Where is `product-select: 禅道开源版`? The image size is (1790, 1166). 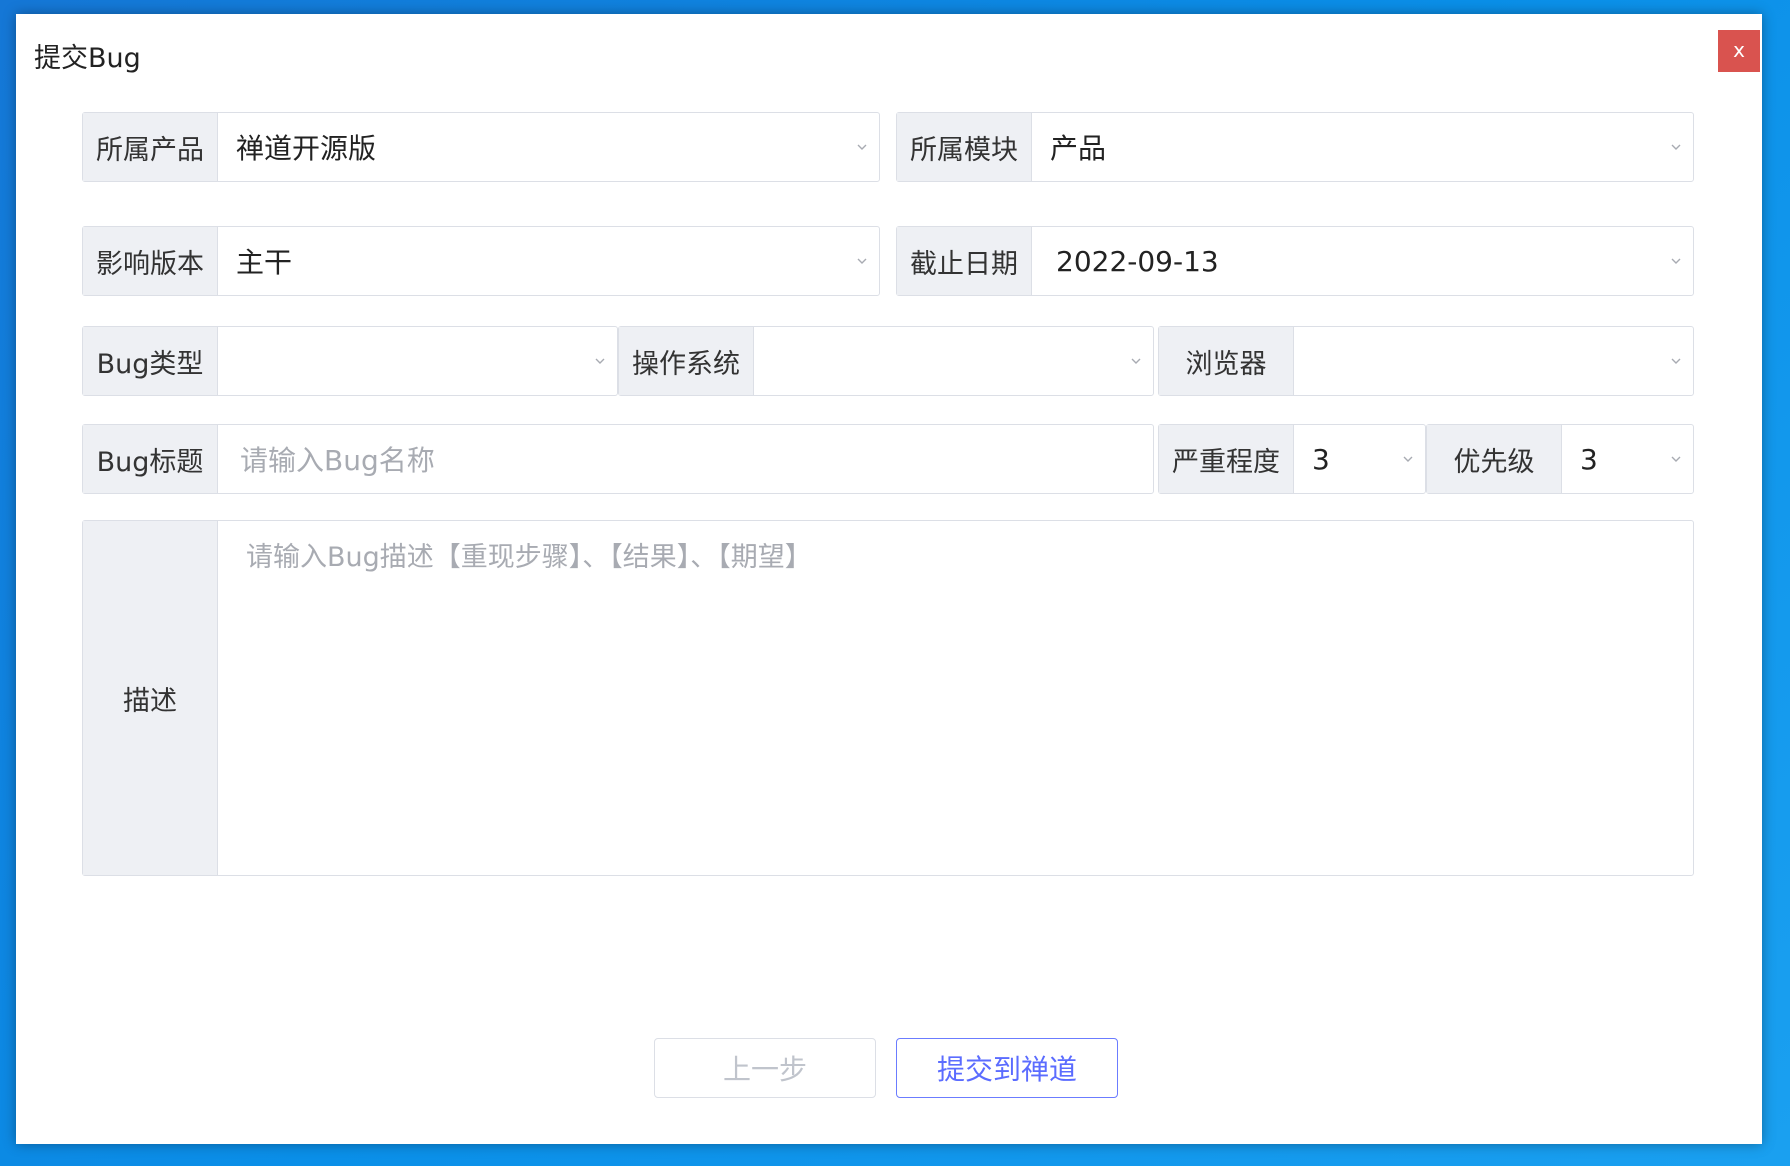 product-select: 禅道开源版 is located at coordinates (548, 147).